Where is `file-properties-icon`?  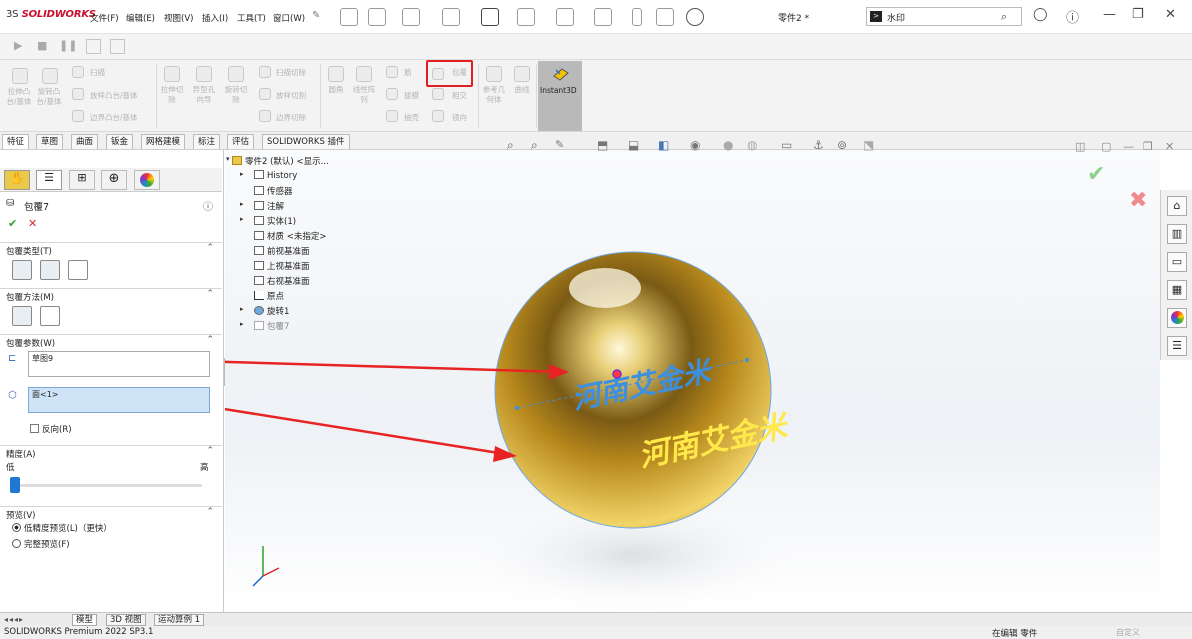 file-properties-icon is located at coordinates (665, 17).